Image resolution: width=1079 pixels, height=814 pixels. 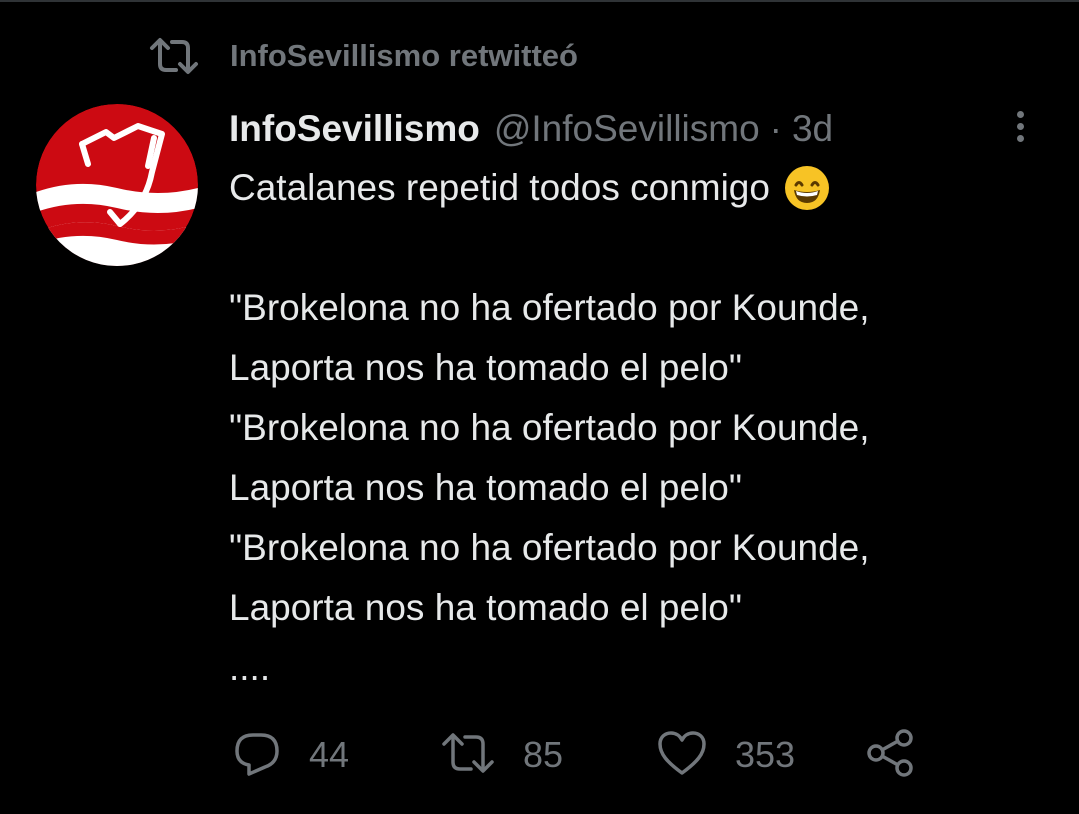 I want to click on reply-button: 44, so click(x=291, y=755).